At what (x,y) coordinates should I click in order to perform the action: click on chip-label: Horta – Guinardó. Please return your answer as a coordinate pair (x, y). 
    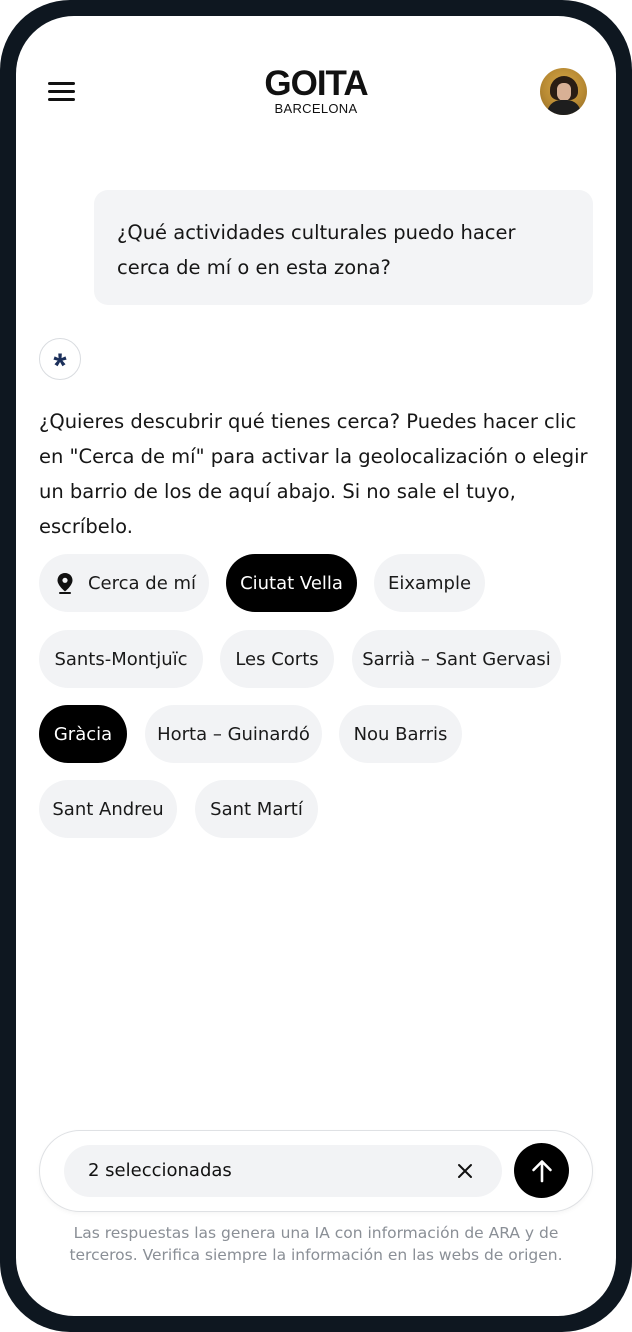
    Looking at the image, I should click on (233, 734).